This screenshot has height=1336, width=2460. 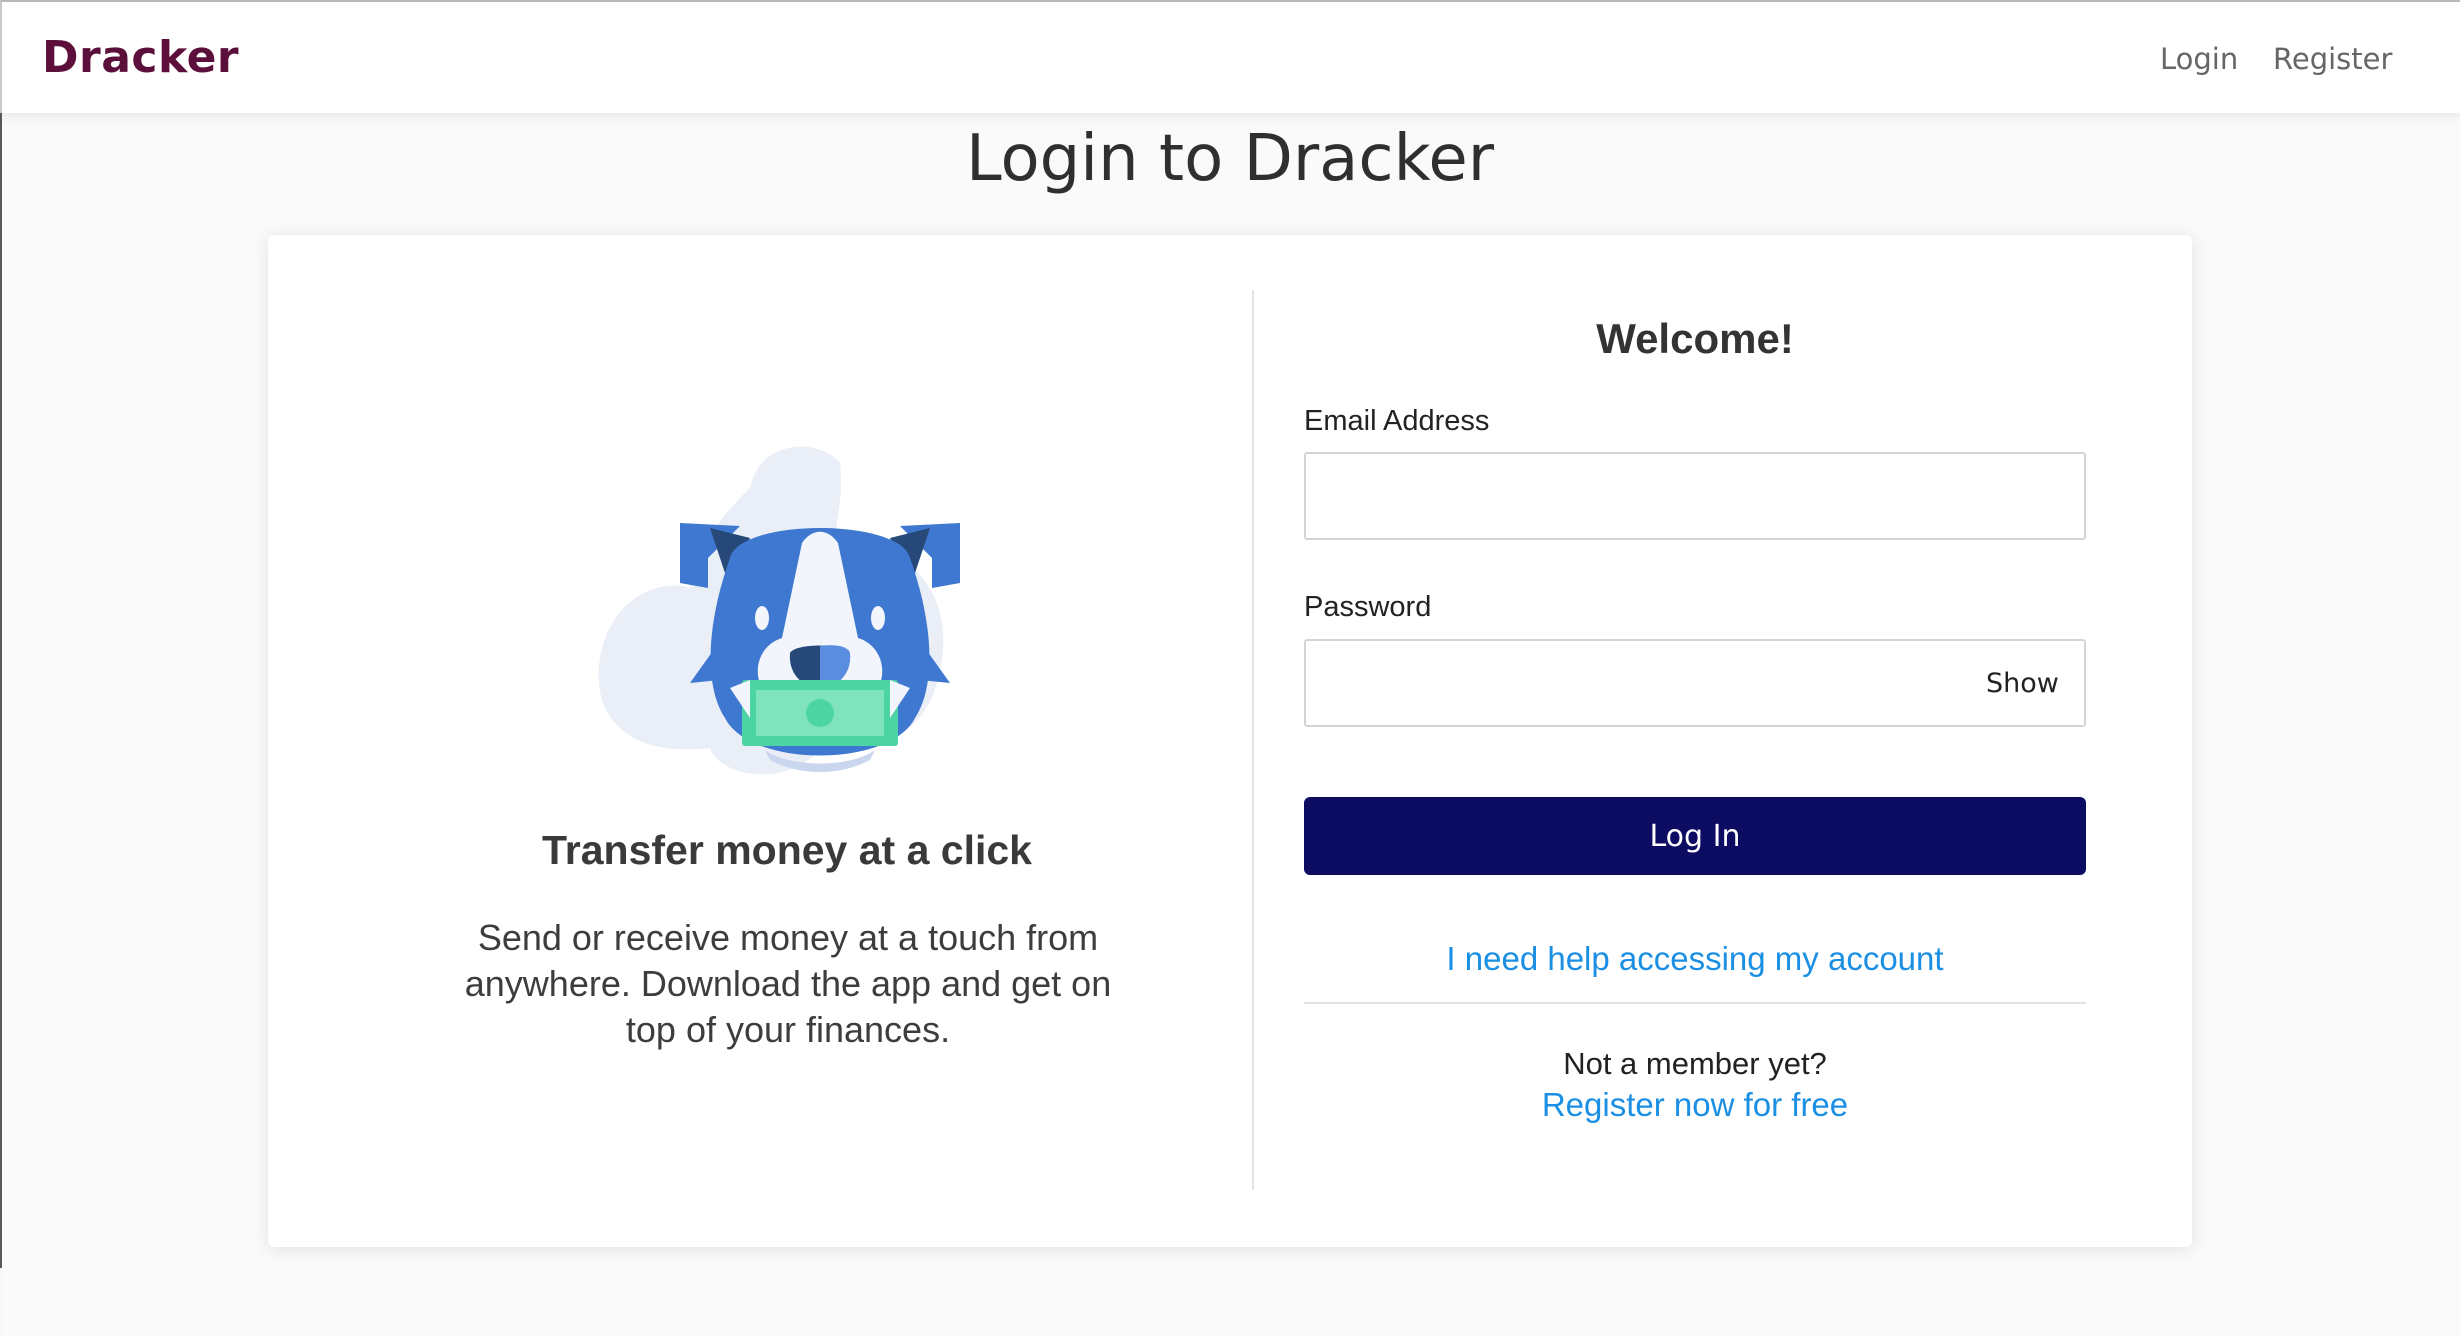 What do you see at coordinates (810, 618) in the screenshot?
I see `dog-holding-money-illustration` at bounding box center [810, 618].